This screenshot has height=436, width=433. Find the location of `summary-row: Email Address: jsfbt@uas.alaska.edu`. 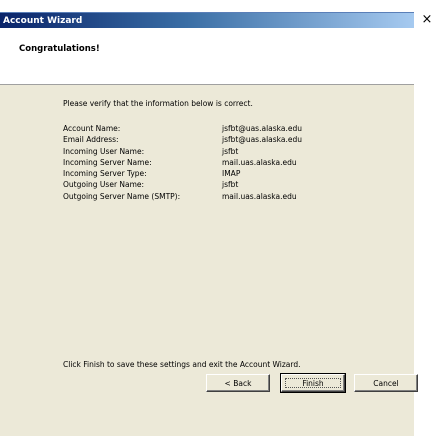

summary-row: Email Address: jsfbt@uas.alaska.edu is located at coordinates (182, 139).